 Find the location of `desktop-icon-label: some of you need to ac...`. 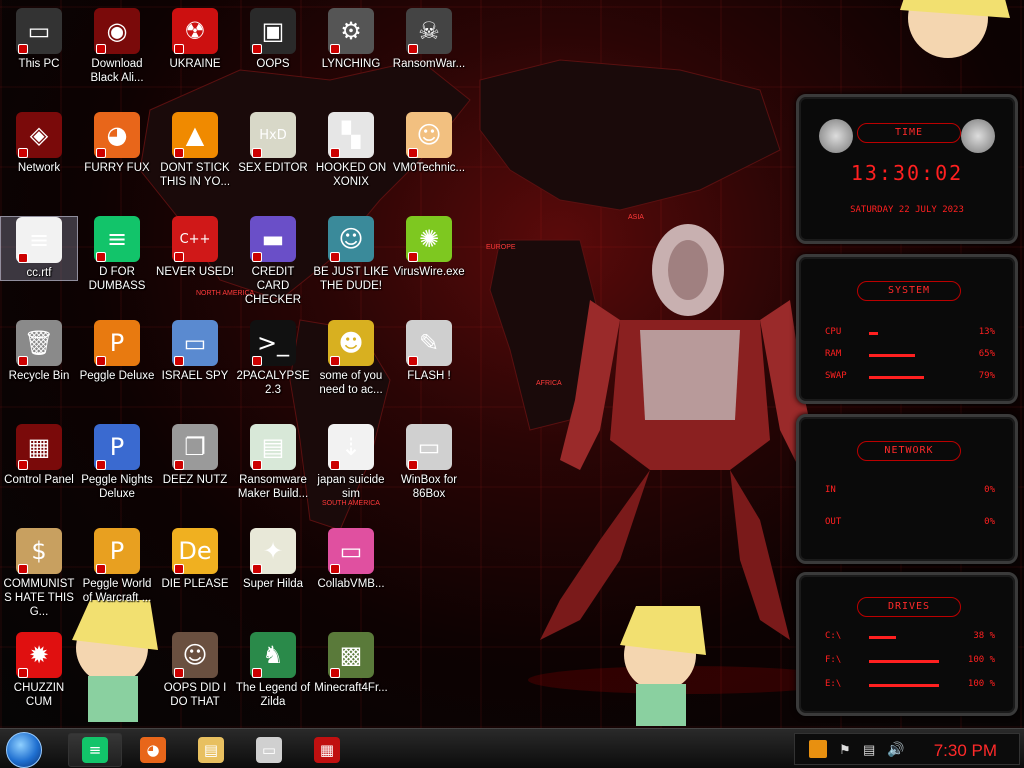

desktop-icon-label: some of you need to ac... is located at coordinates (351, 383).